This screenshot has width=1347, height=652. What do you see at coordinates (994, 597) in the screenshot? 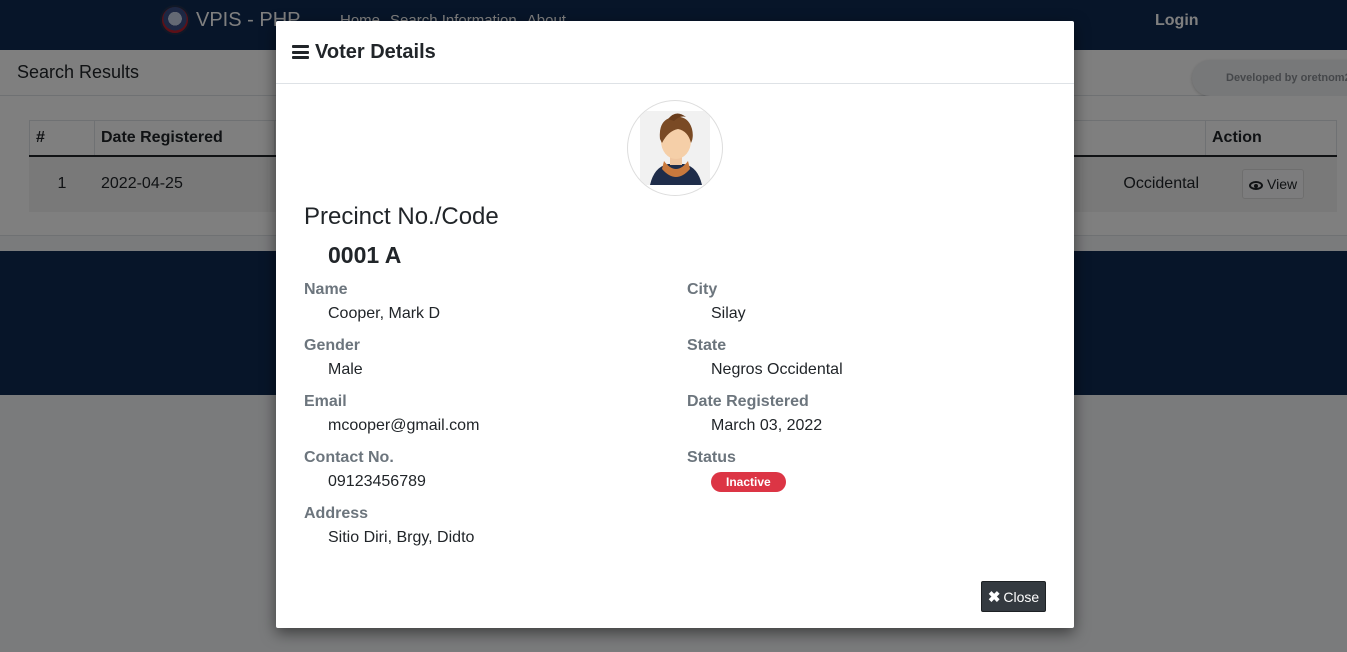
I see `close-icon: ✖` at bounding box center [994, 597].